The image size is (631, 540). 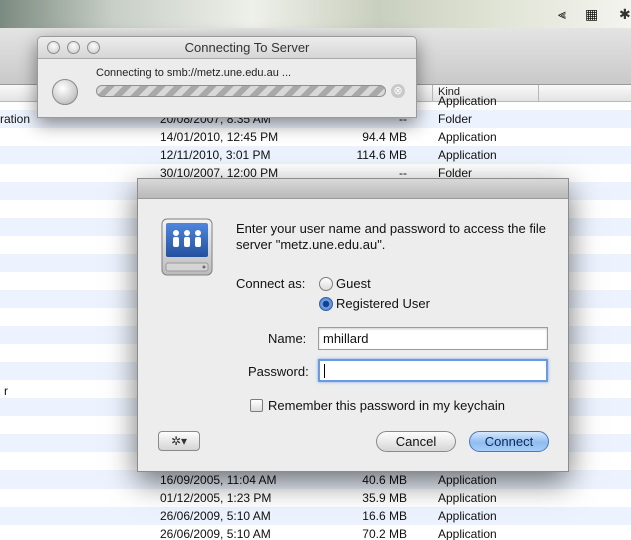 What do you see at coordinates (247, 47) in the screenshot?
I see `window-title: Connecting To Server` at bounding box center [247, 47].